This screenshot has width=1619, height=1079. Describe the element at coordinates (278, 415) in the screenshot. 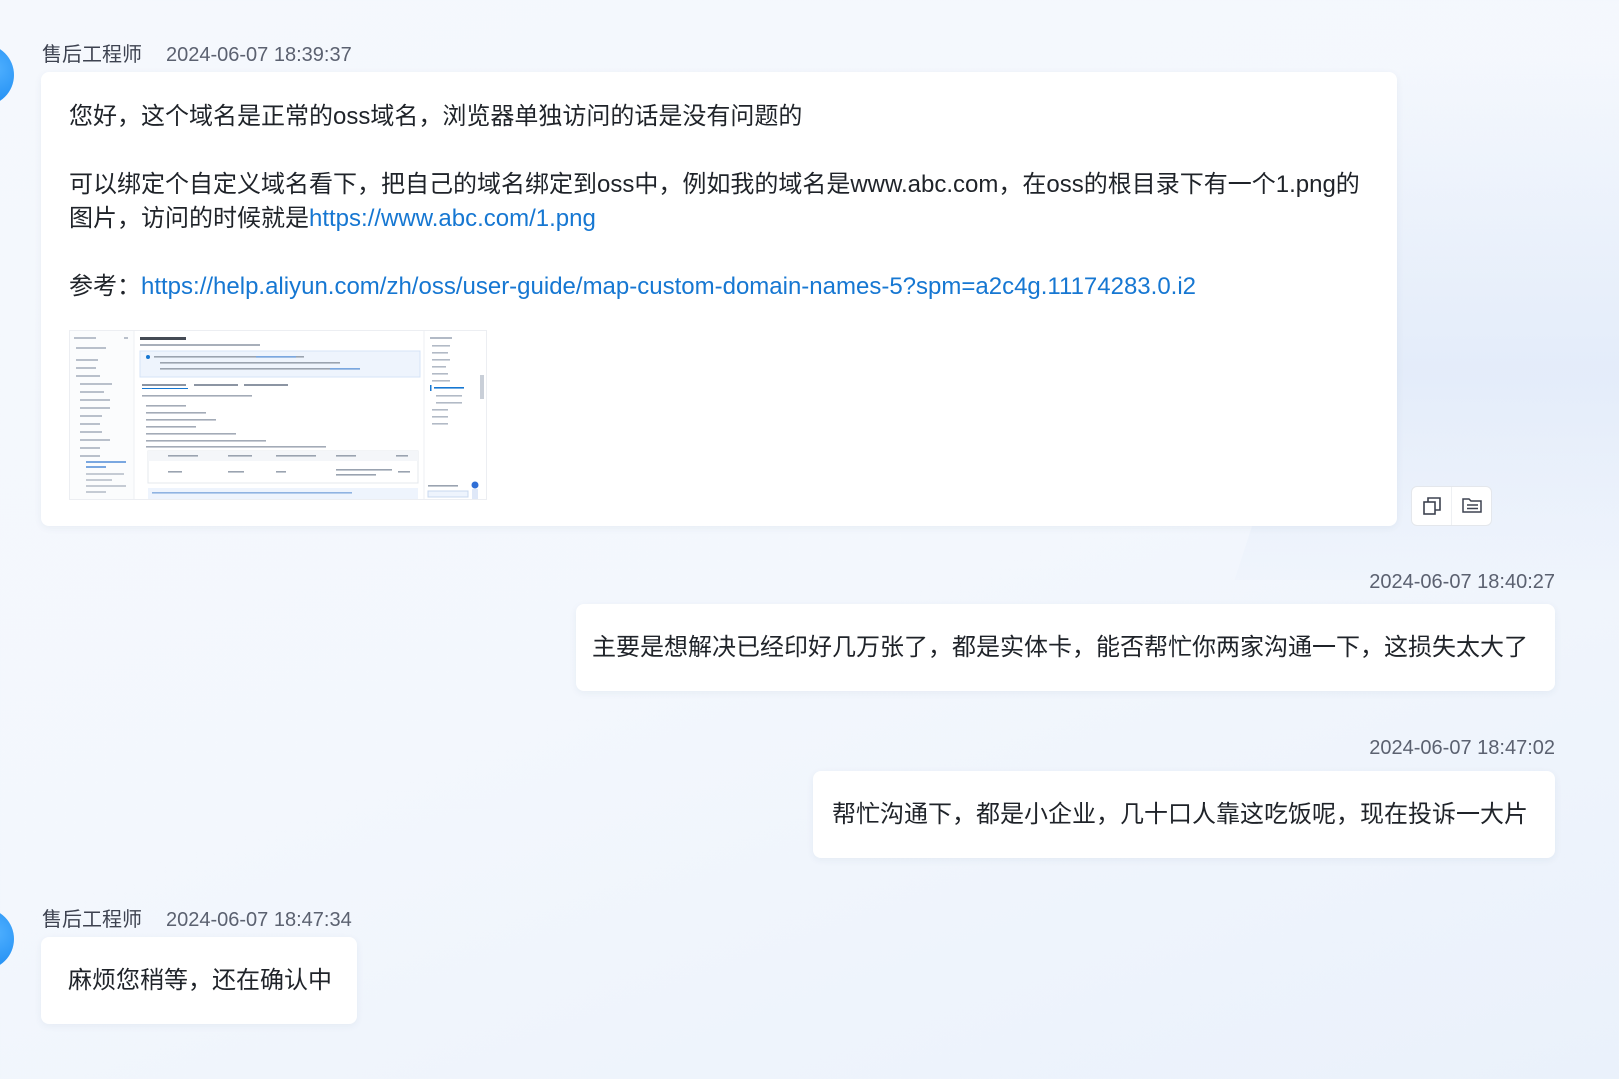

I see `attached-screenshot-thumbnail` at that location.